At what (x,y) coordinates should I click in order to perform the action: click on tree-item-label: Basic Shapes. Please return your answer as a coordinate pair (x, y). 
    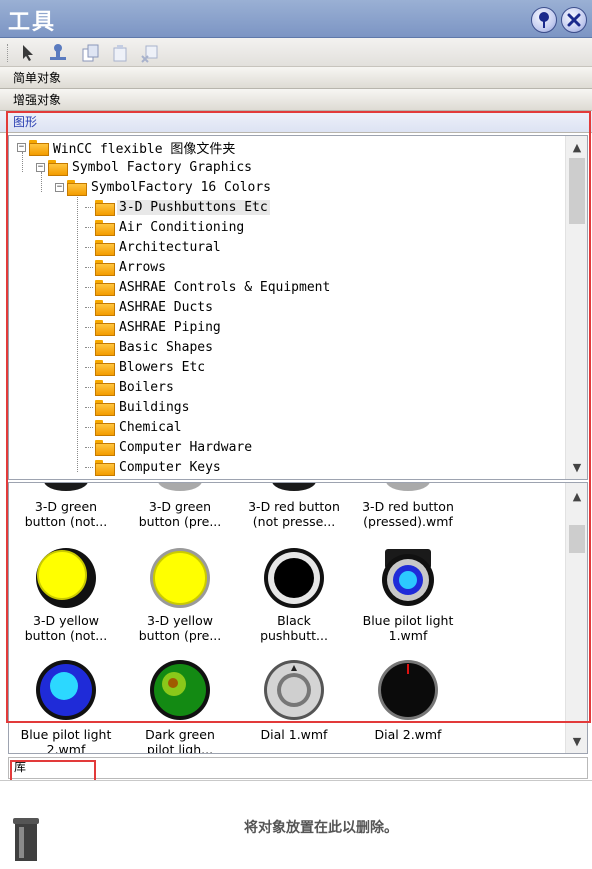
    Looking at the image, I should click on (166, 347).